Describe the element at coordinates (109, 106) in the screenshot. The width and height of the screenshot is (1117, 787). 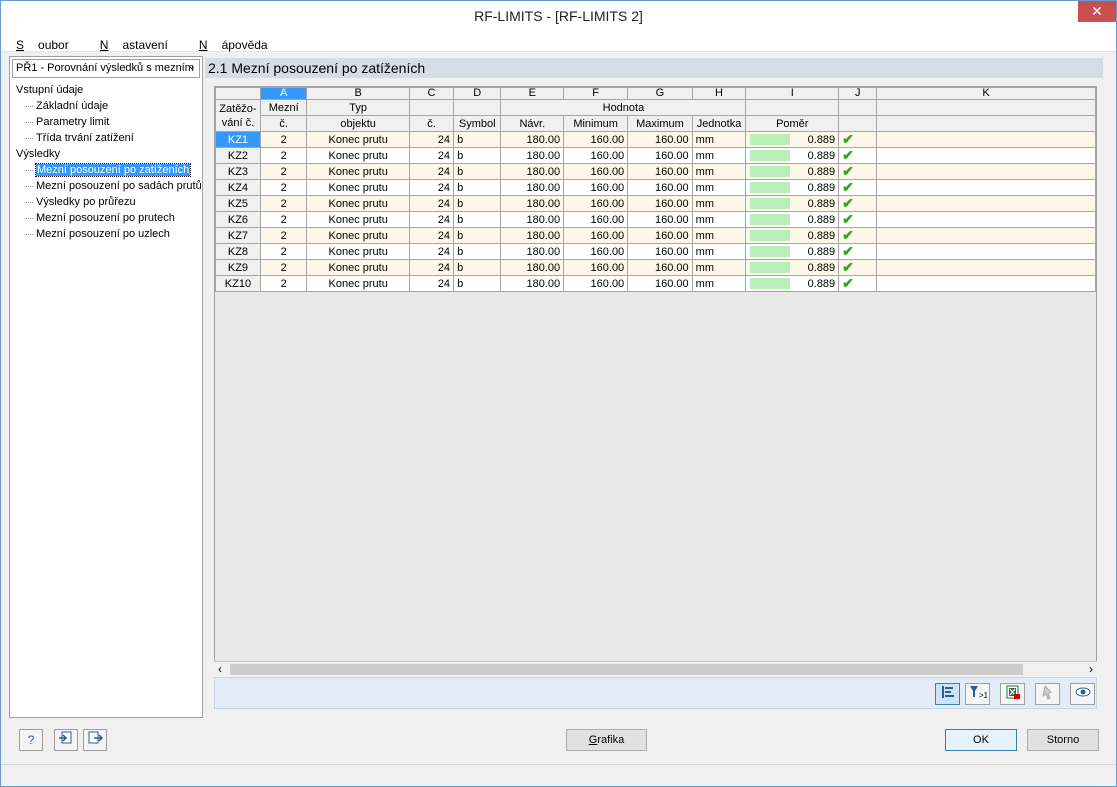
I see `tree-item-basic-data: Základní údaje` at that location.